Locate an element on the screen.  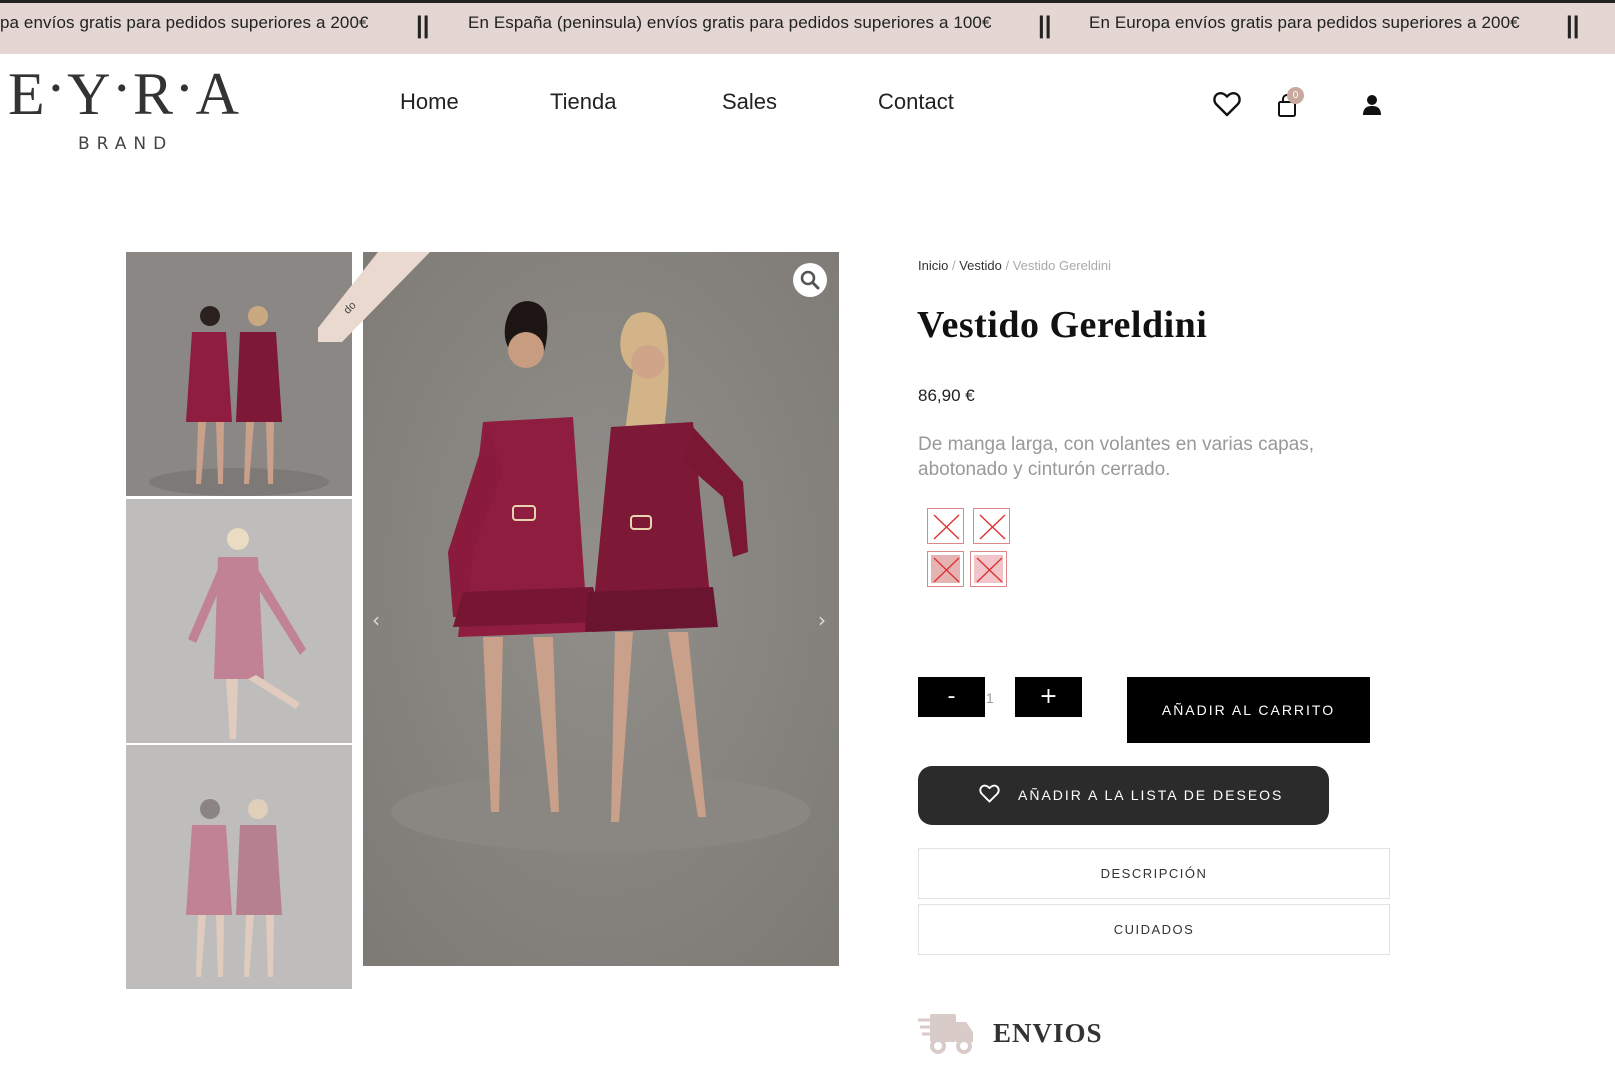
add-to-wishlist-button: AÑADIR A LA LISTA DE DESEOS is located at coordinates (1123, 795).